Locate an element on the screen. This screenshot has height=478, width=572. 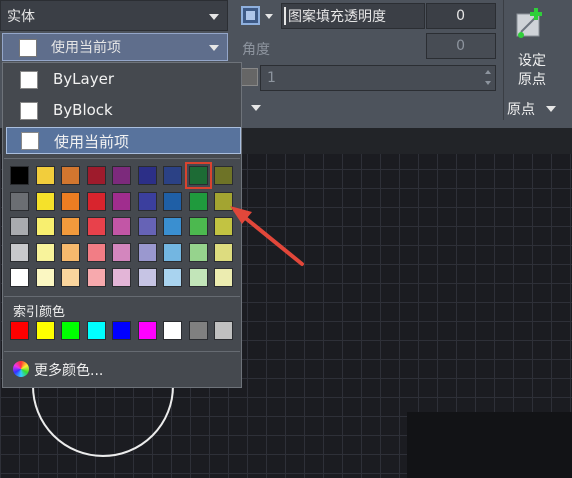
drawing-region is located at coordinates (489, 445).